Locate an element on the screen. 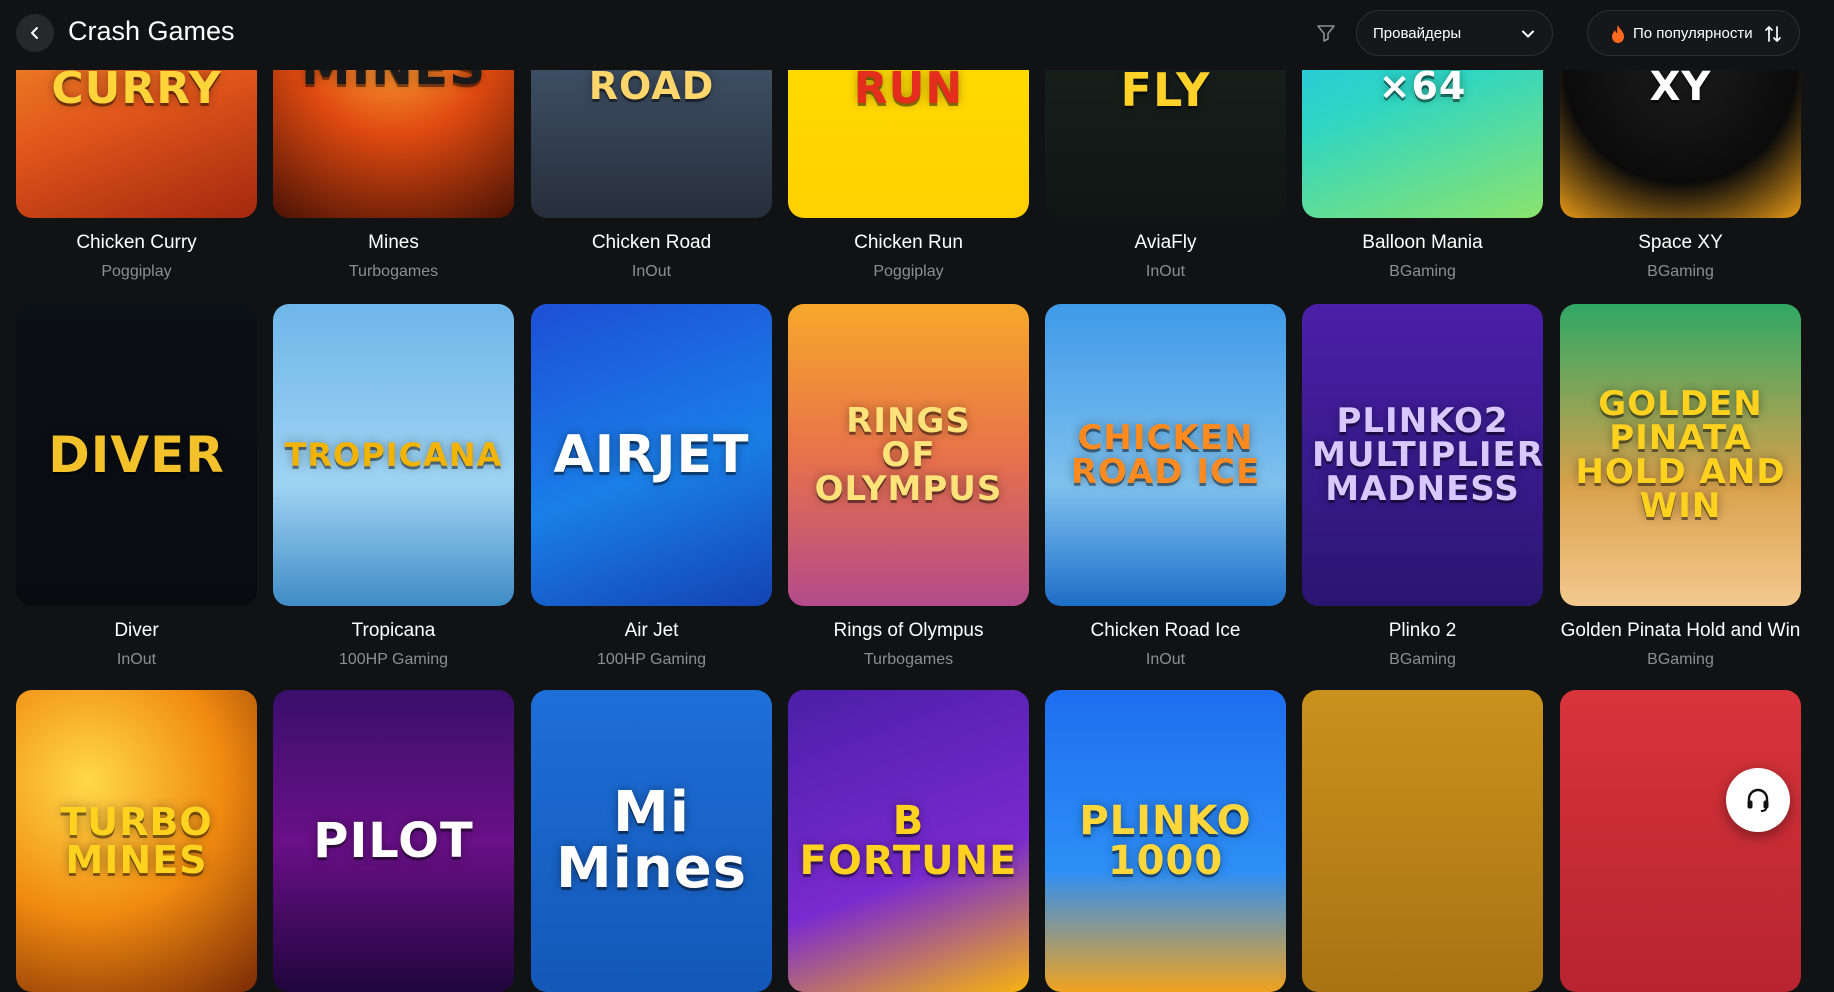  sort-dropdown: По популярности is located at coordinates (1693, 33).